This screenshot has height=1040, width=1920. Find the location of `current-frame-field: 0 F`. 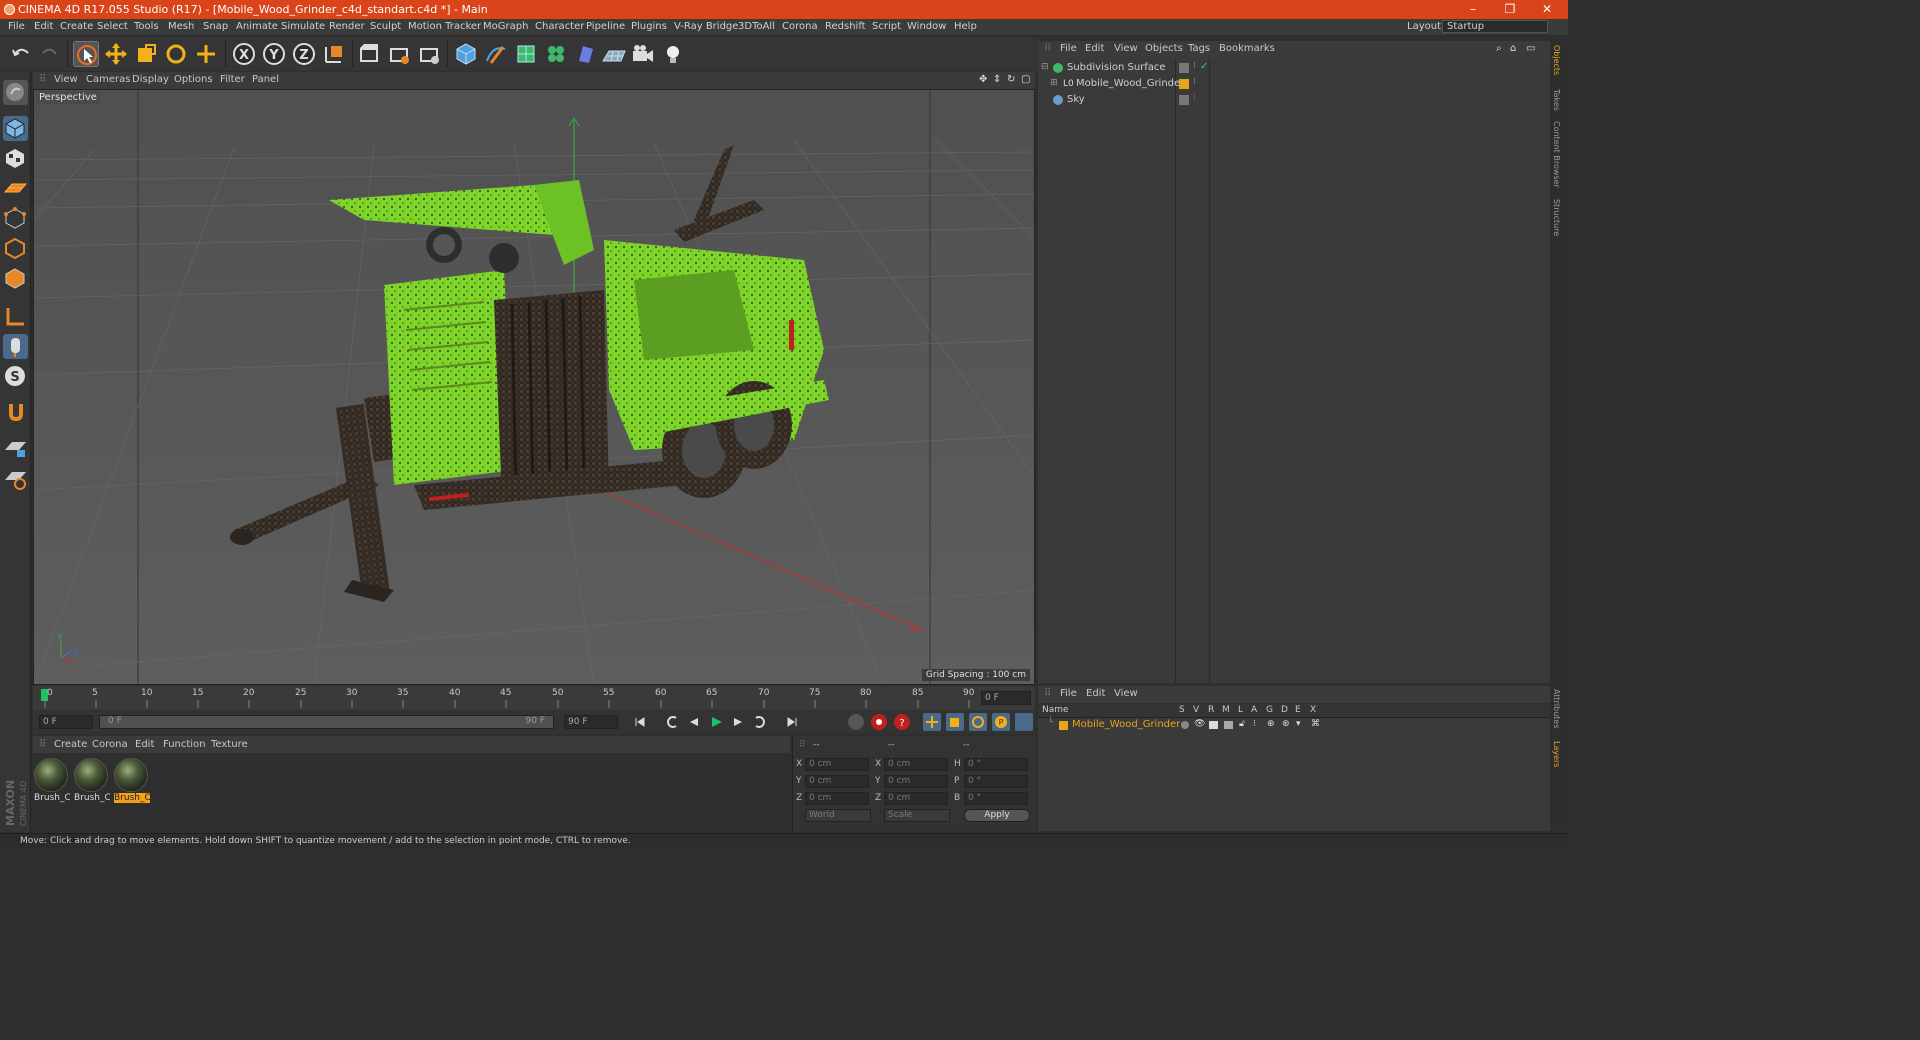

current-frame-field: 0 F is located at coordinates (1006, 698).